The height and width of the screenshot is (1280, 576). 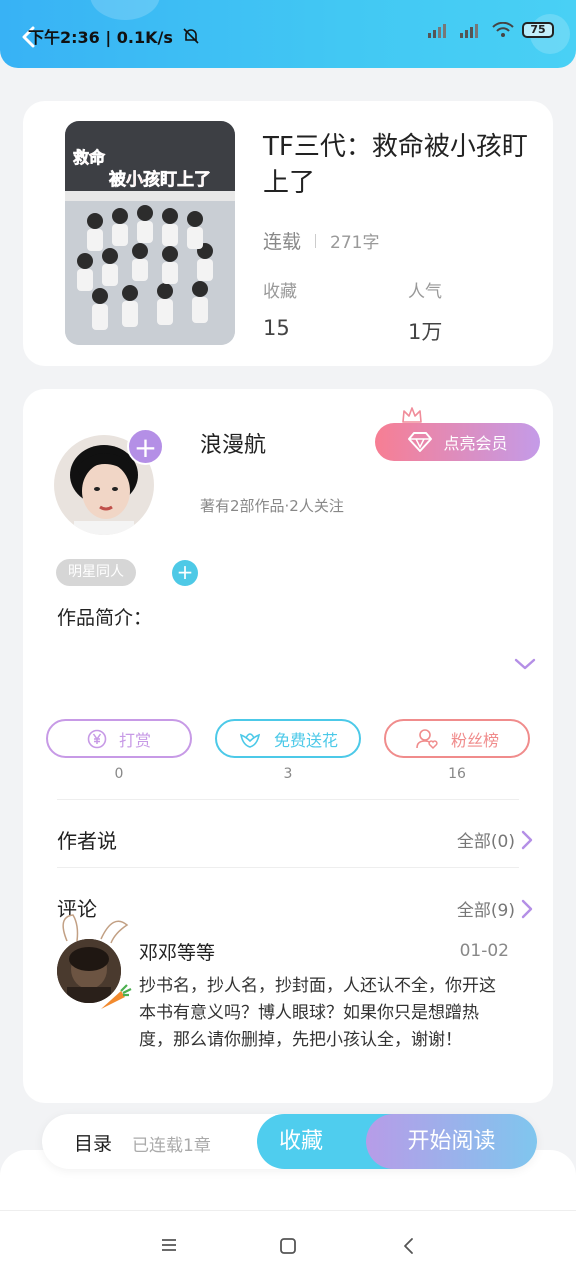 I want to click on fan-rank-label: 粉丝榜, so click(x=474, y=740).